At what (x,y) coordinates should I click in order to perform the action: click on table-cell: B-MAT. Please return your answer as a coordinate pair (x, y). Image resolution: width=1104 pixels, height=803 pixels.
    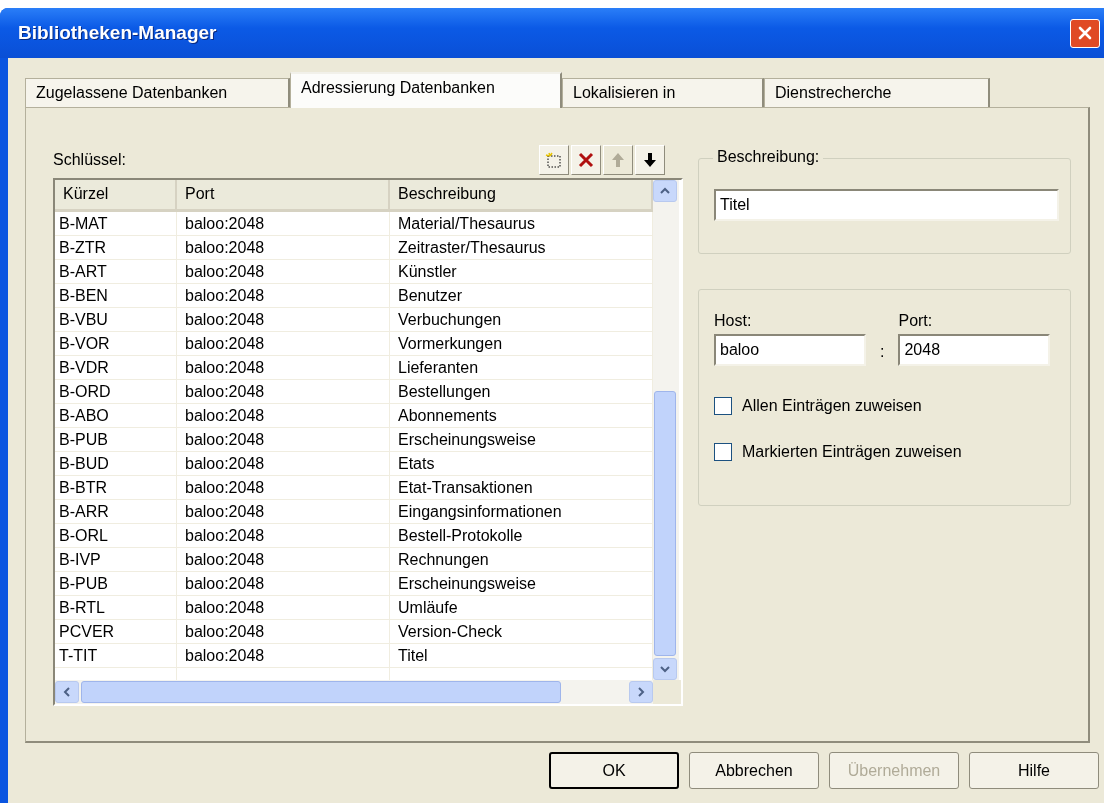
    Looking at the image, I should click on (116, 223).